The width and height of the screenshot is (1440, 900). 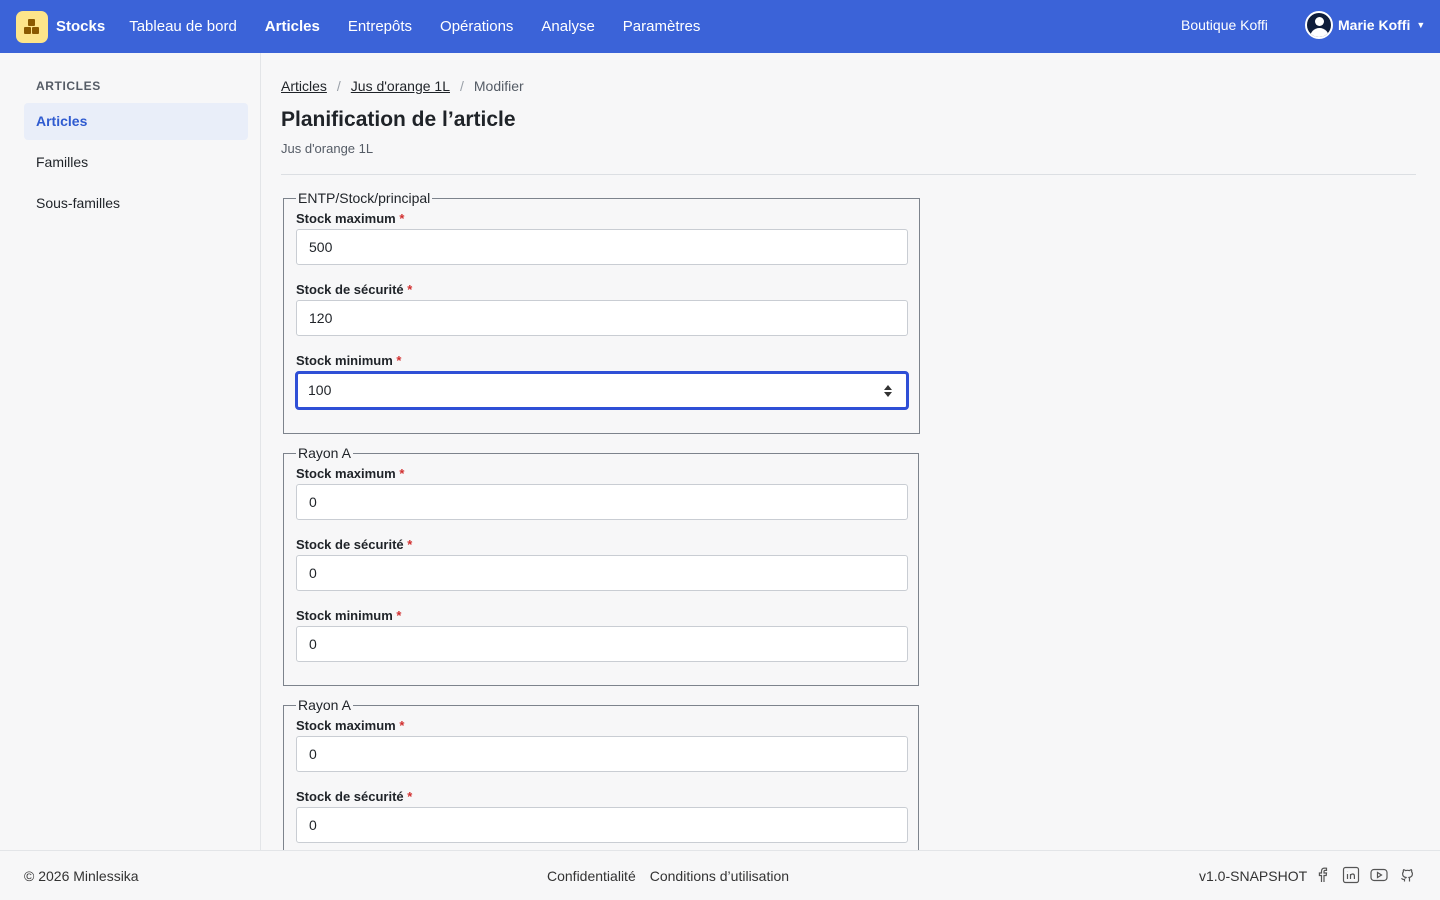 I want to click on nav-settings: Paramètres, so click(x=662, y=26).